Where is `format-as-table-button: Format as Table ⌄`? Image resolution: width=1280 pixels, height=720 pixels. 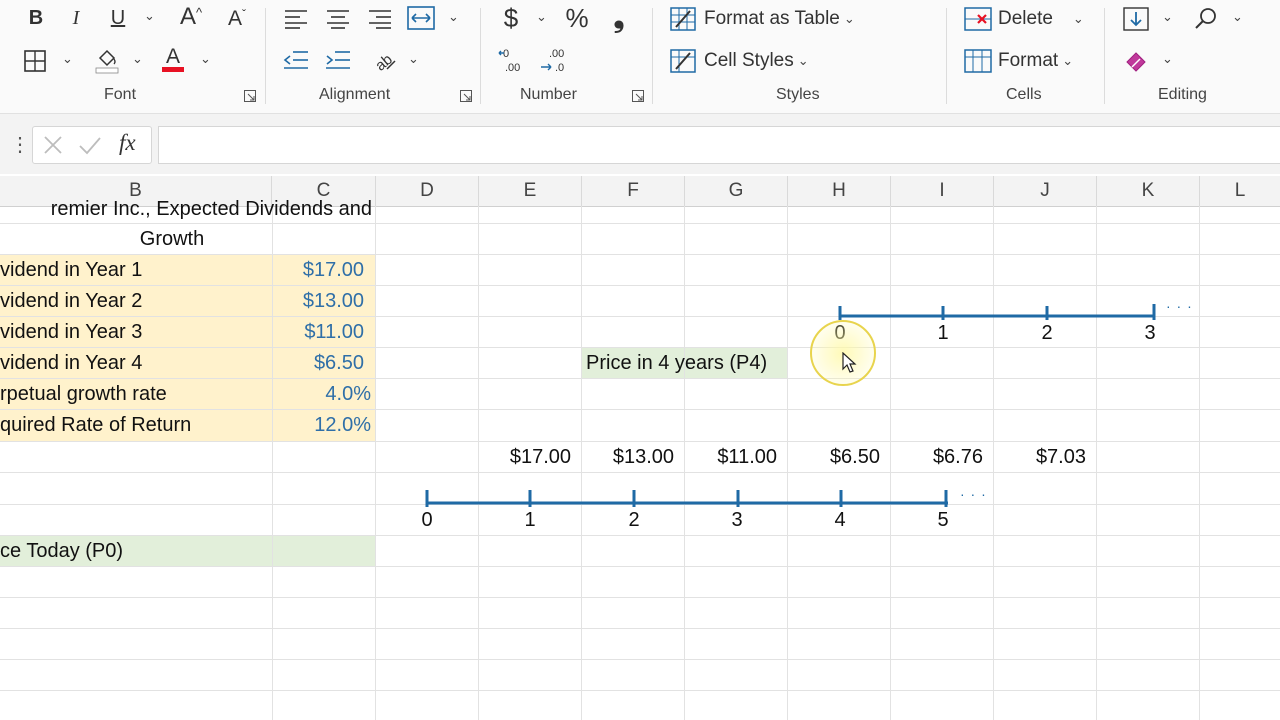
format-as-table-button: Format as Table ⌄ is located at coordinates (762, 19).